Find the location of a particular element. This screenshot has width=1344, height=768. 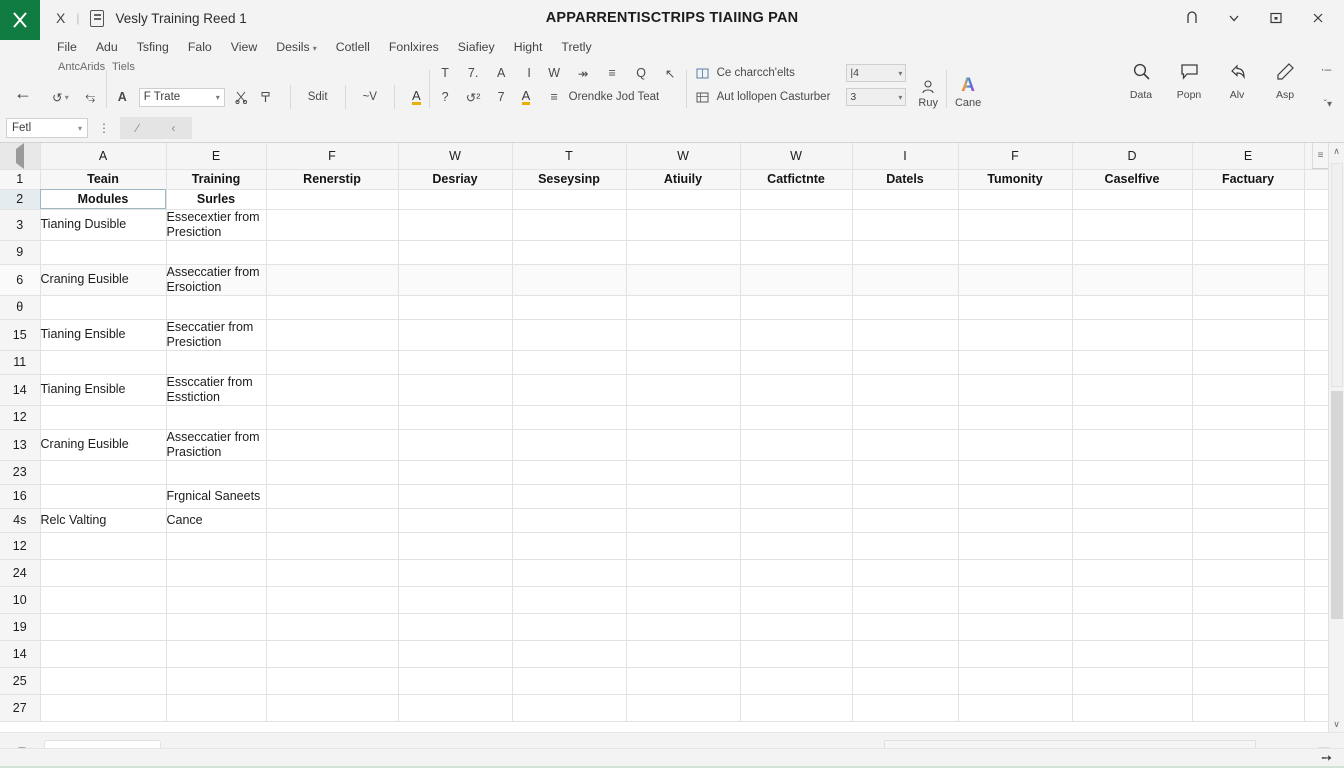

list-icon: ≡ is located at coordinates (612, 73).